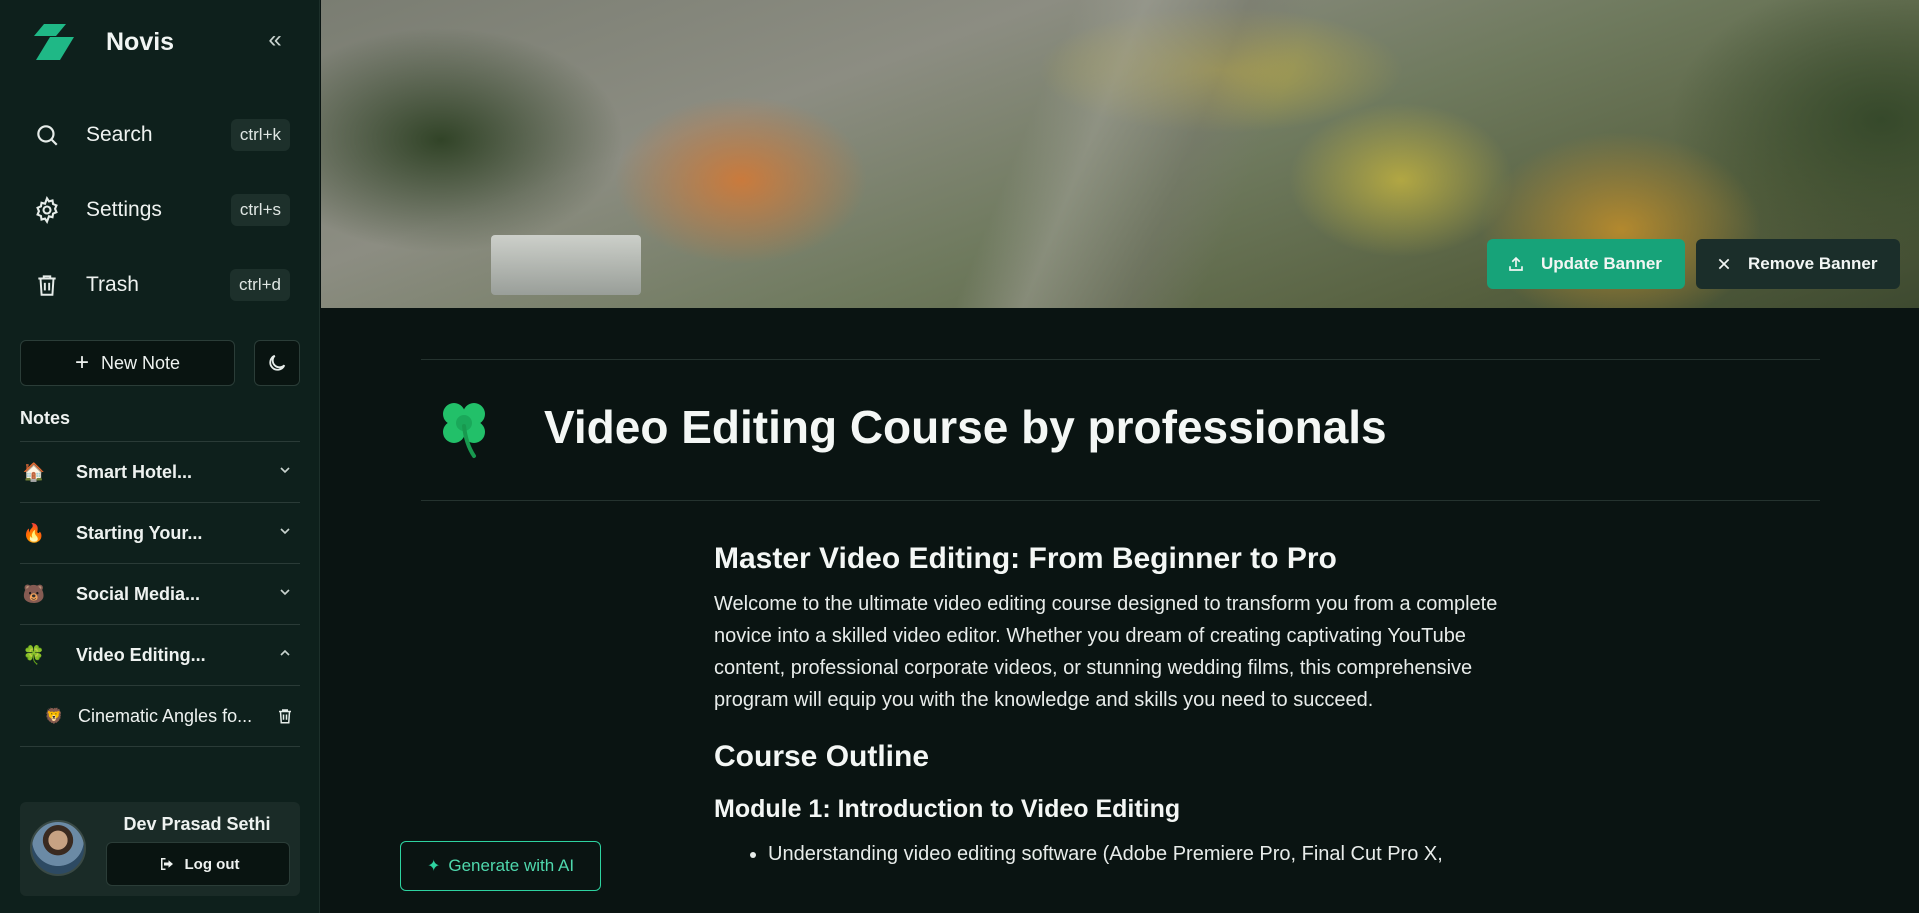 This screenshot has height=913, width=1919. Describe the element at coordinates (34, 593) in the screenshot. I see `note-emoji: 🐻` at that location.